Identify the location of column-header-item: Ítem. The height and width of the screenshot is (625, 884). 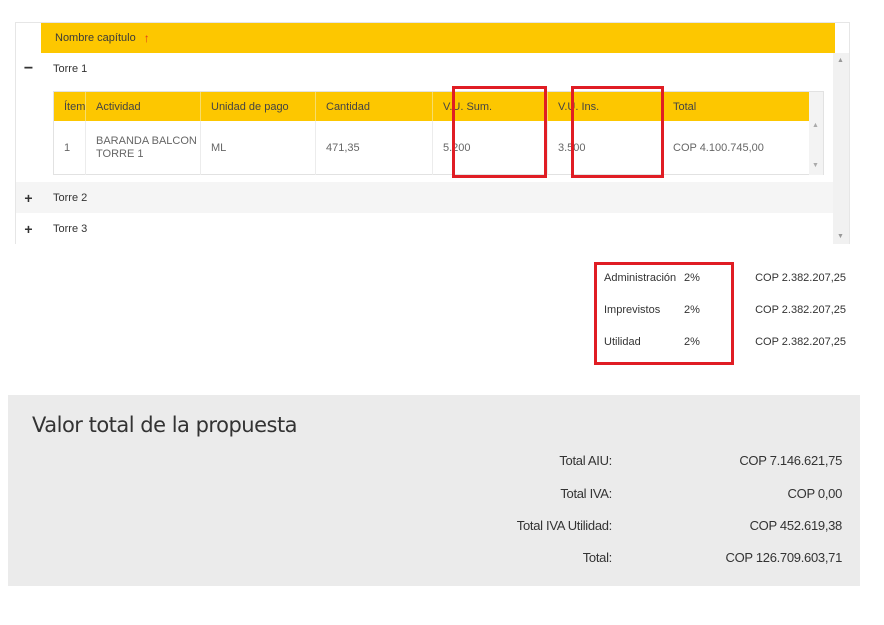
(70, 106).